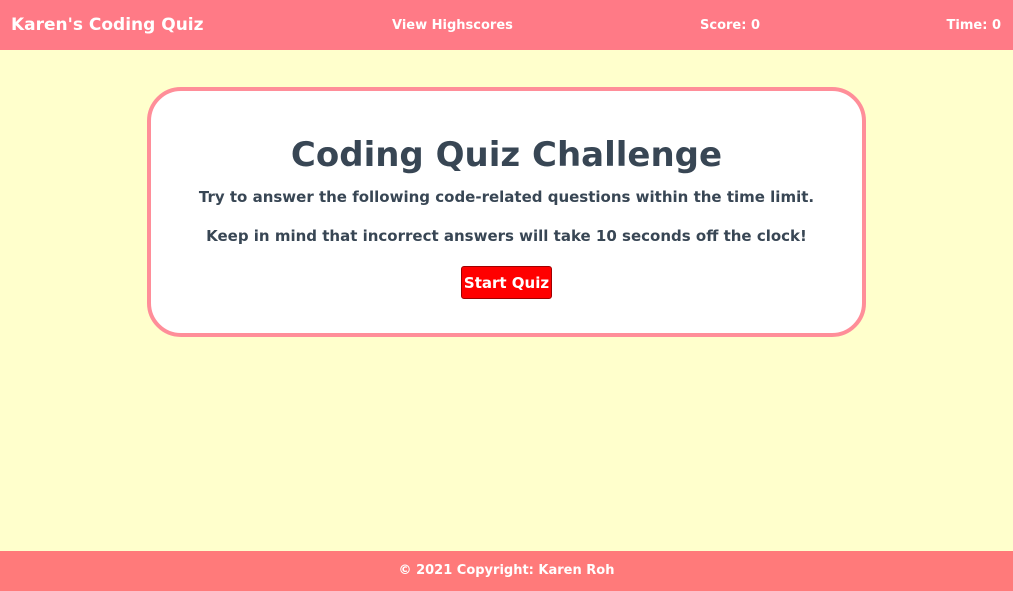  I want to click on copyright-text: © 2021 Copyright: Karen Roh, so click(506, 570).